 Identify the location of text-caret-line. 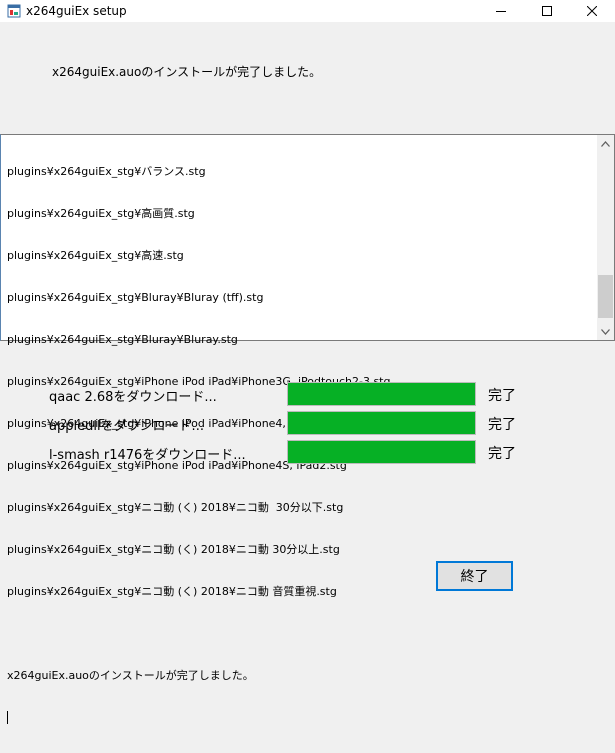
(299, 718).